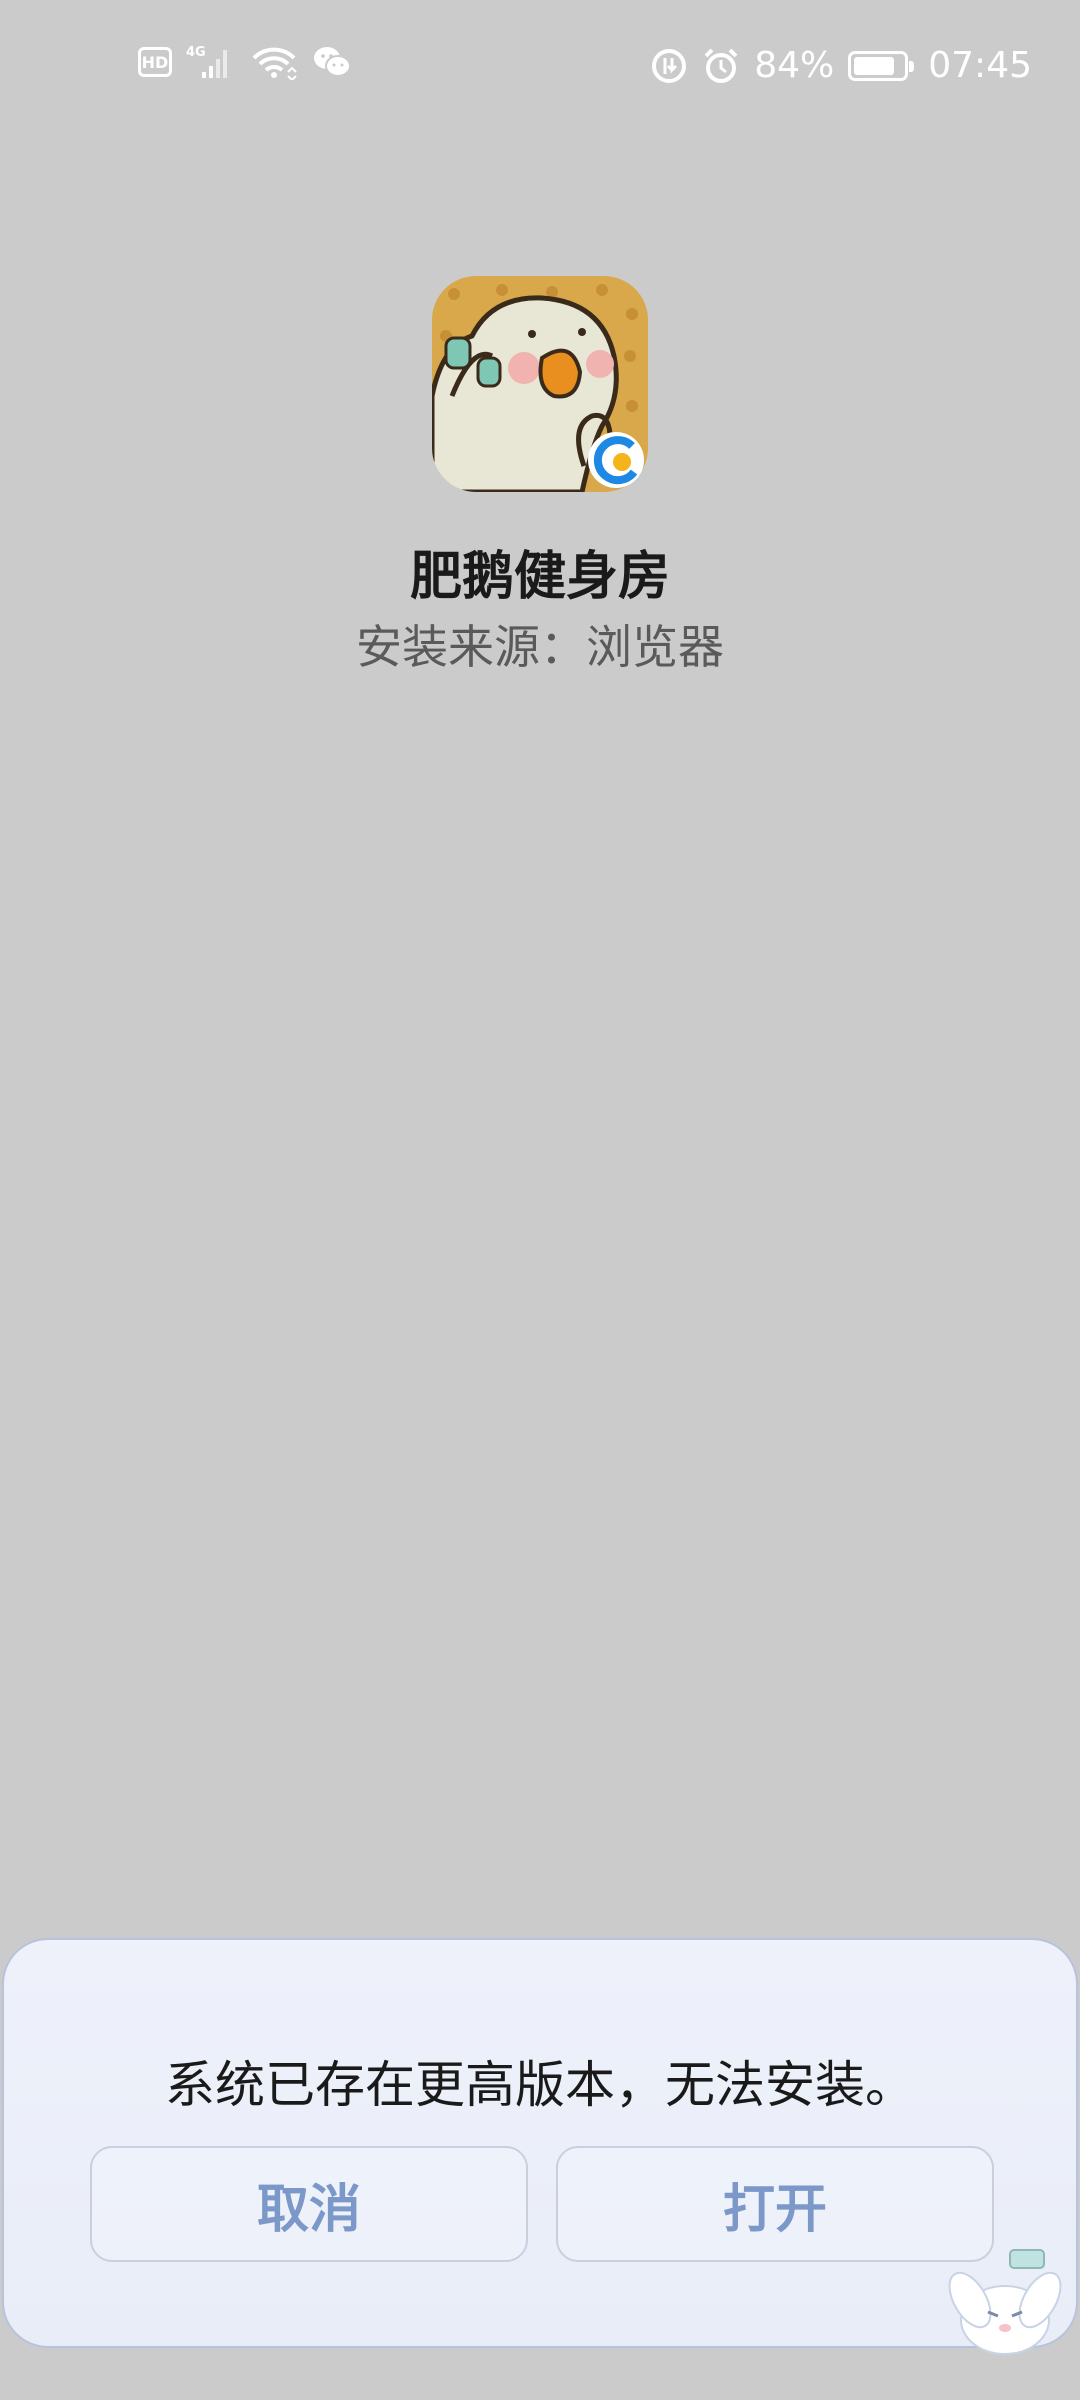  I want to click on status-bar-right: 84% 07:45, so click(841, 66).